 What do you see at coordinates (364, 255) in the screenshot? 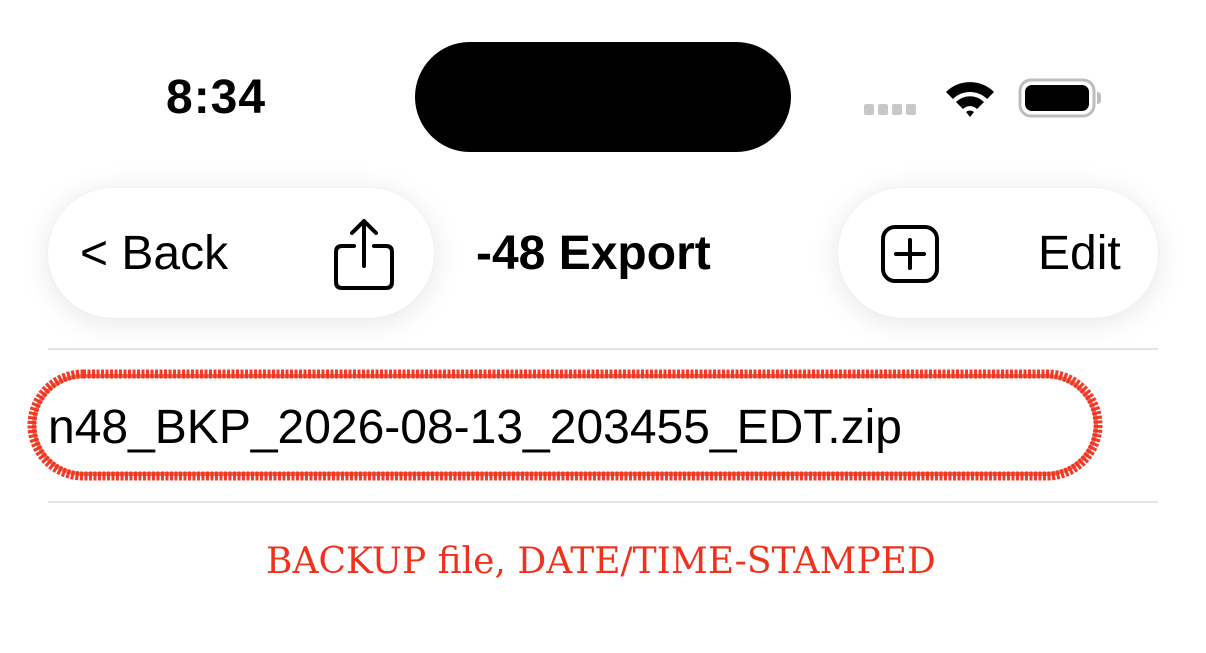
I see `share-icon` at bounding box center [364, 255].